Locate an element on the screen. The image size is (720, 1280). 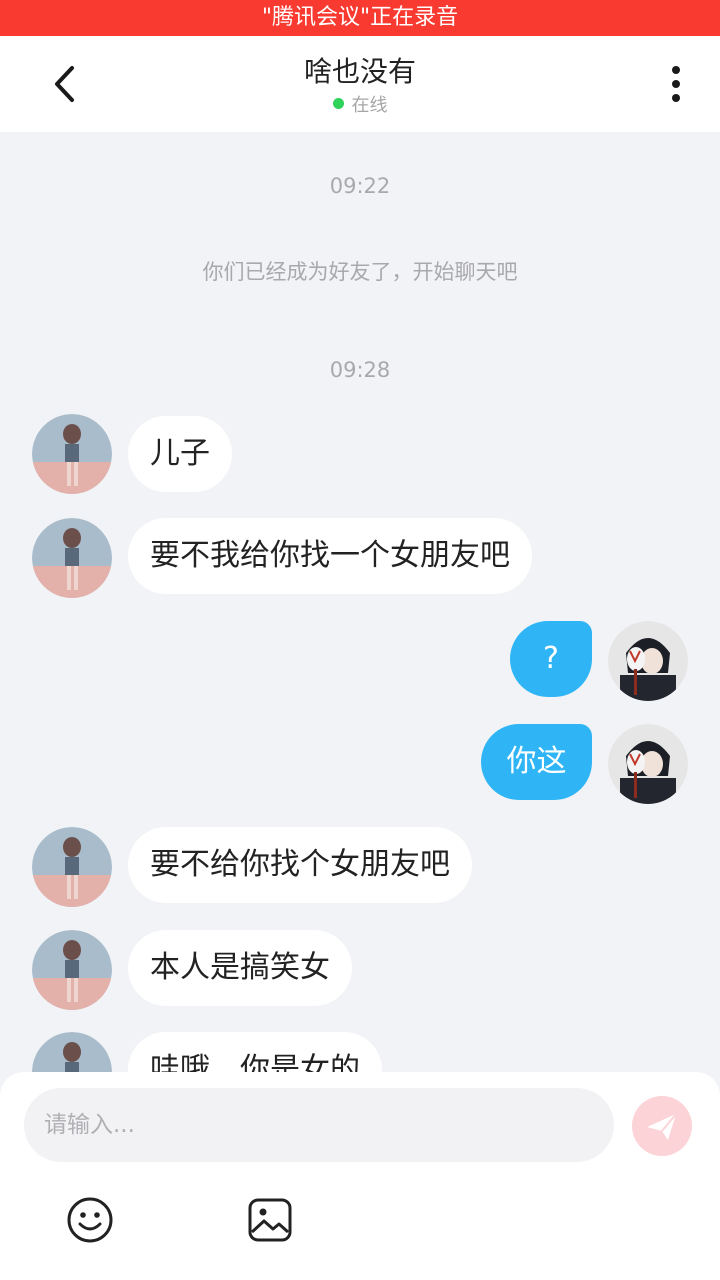
image-icon is located at coordinates (270, 1220).